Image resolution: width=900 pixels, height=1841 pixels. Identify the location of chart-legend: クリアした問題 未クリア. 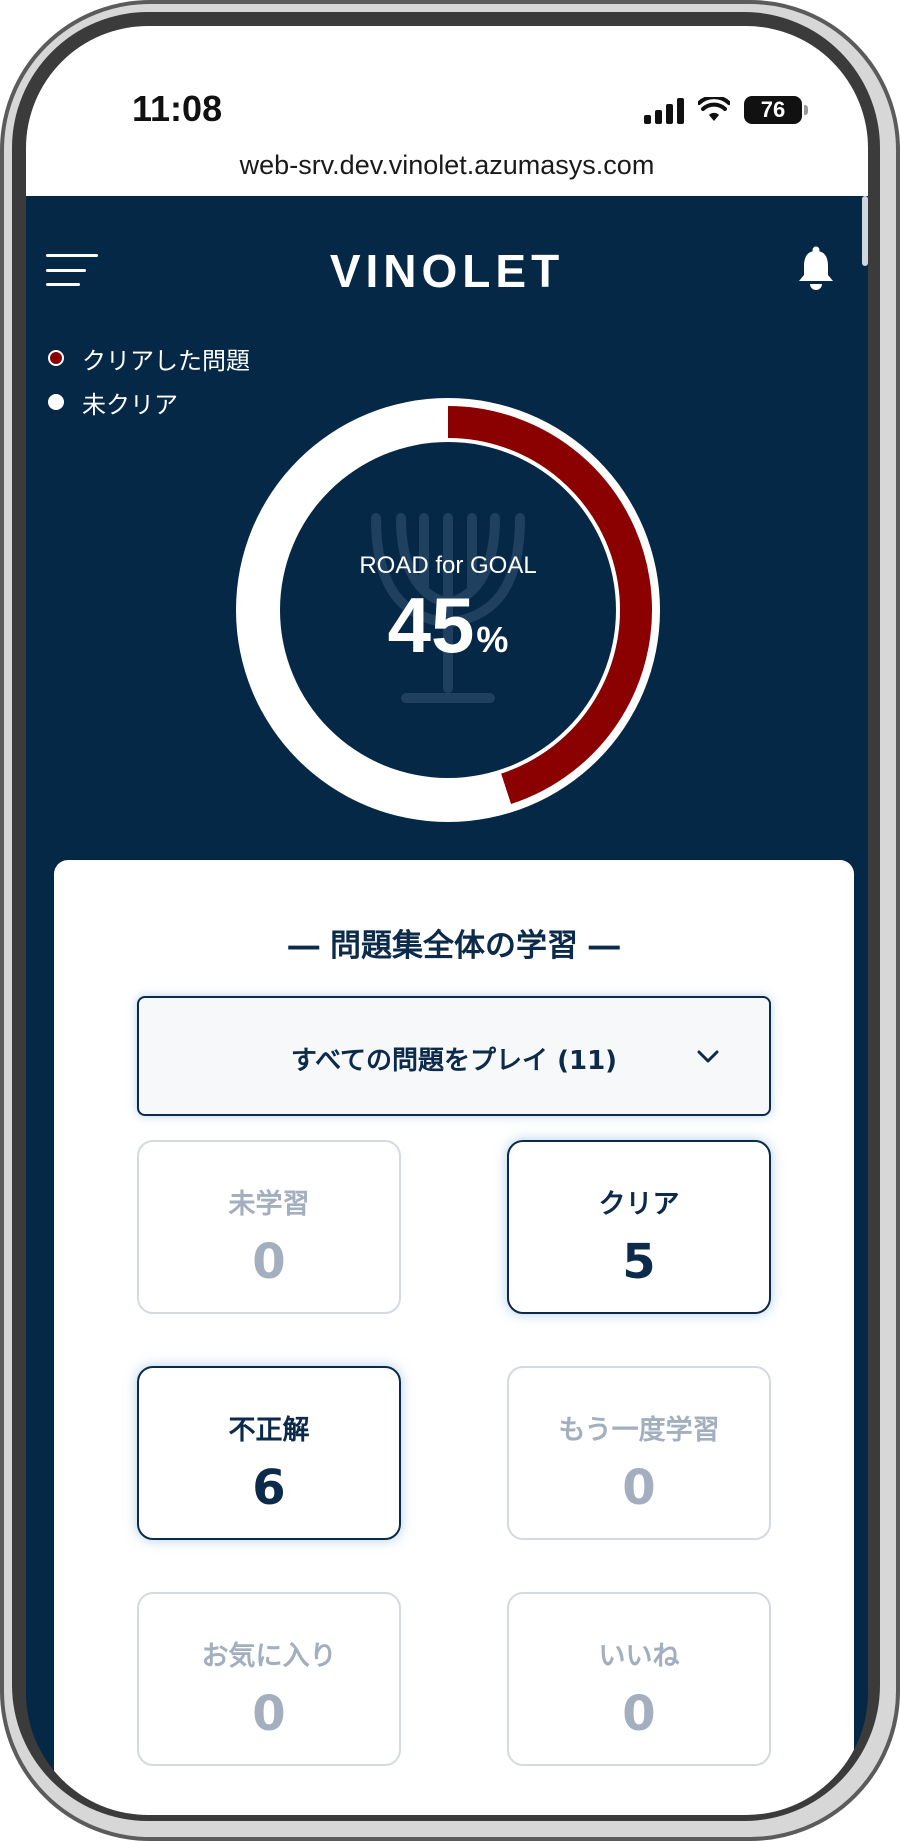
(149, 380).